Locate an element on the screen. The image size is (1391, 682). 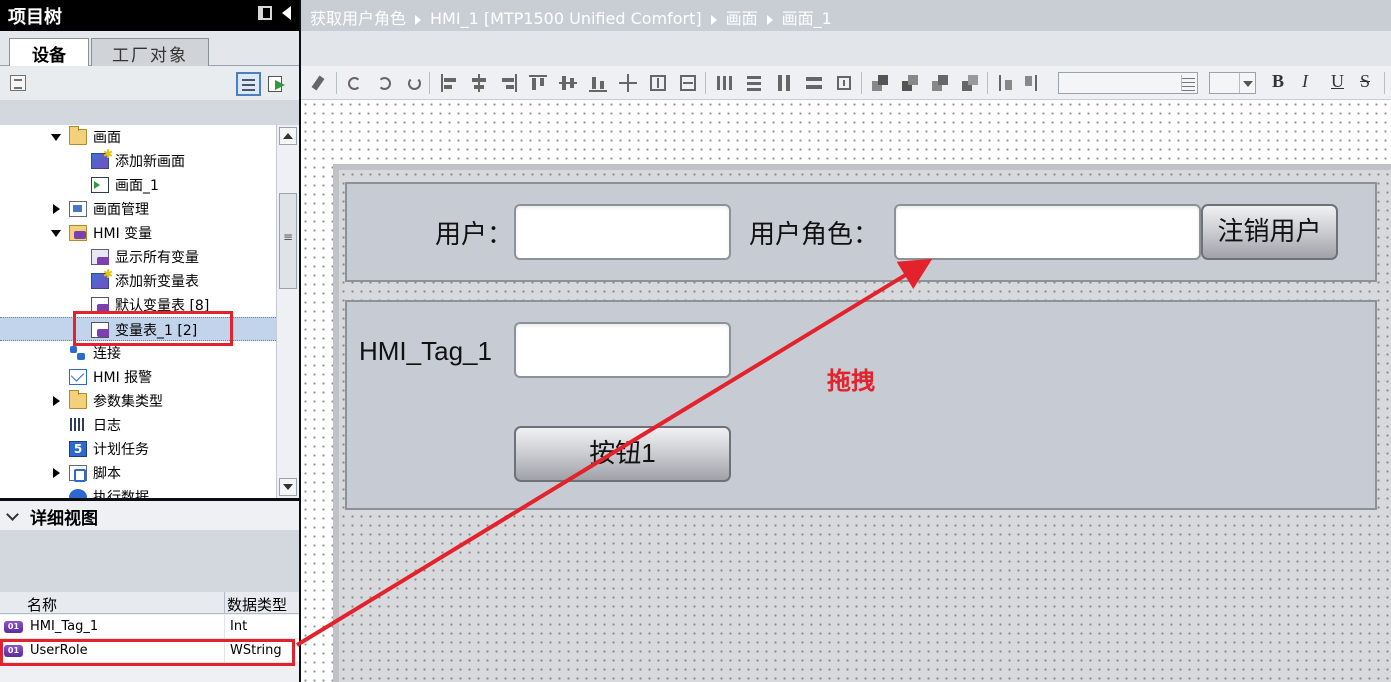
tree-item-label: 脚本 is located at coordinates (107, 474).